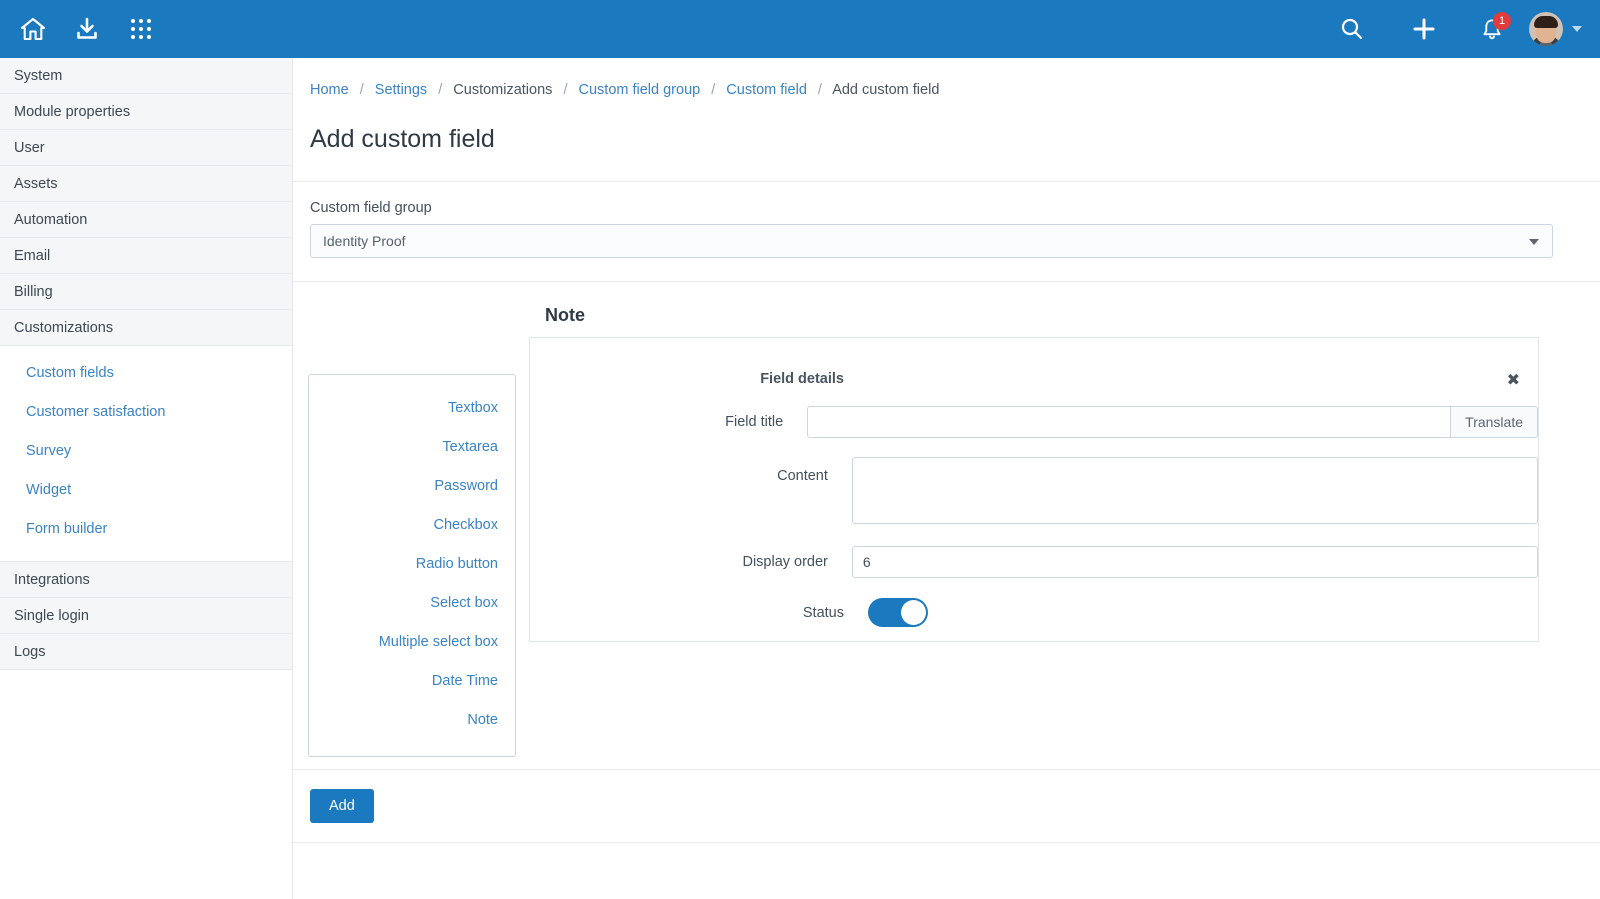 The image size is (1600, 899). I want to click on sidebar-item-single-login: Single login, so click(146, 616).